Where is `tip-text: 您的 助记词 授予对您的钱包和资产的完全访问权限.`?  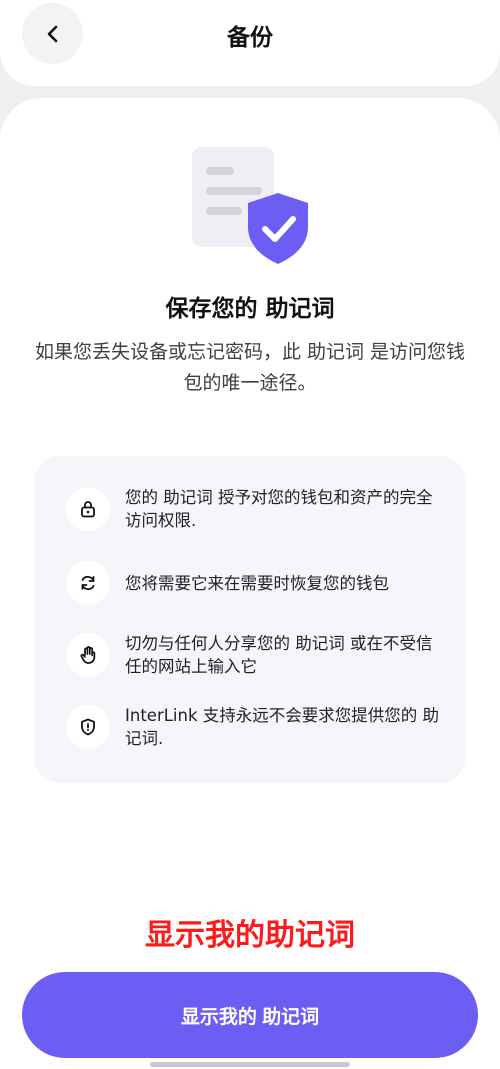
tip-text: 您的 助记词 授予对您的钱包和资产的完全访问权限. is located at coordinates (279, 509).